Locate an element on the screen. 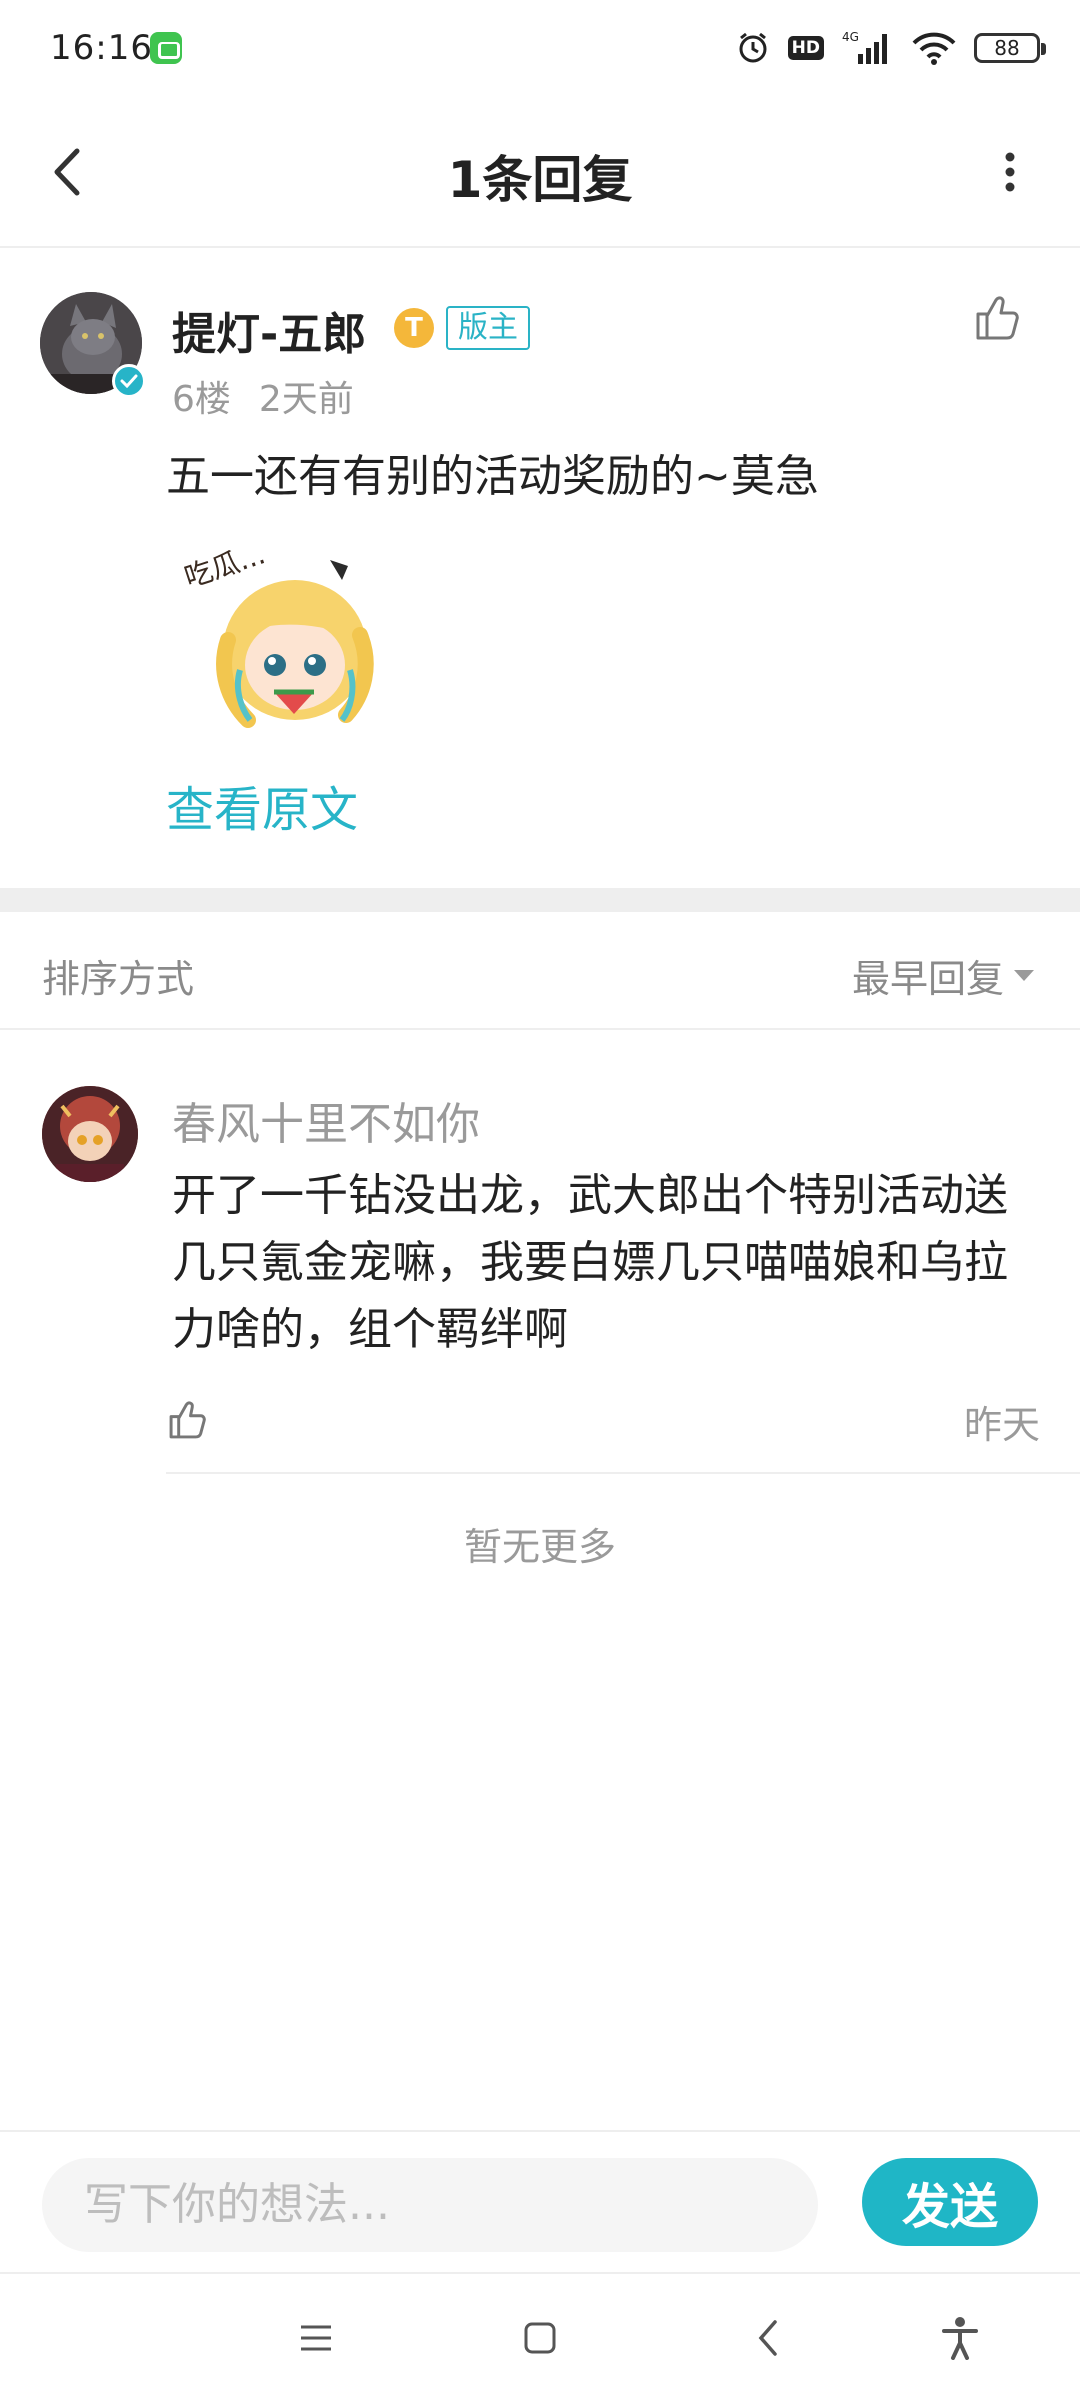 Image resolution: width=1080 pixels, height=2400 pixels. reply-like-button is located at coordinates (188, 1420).